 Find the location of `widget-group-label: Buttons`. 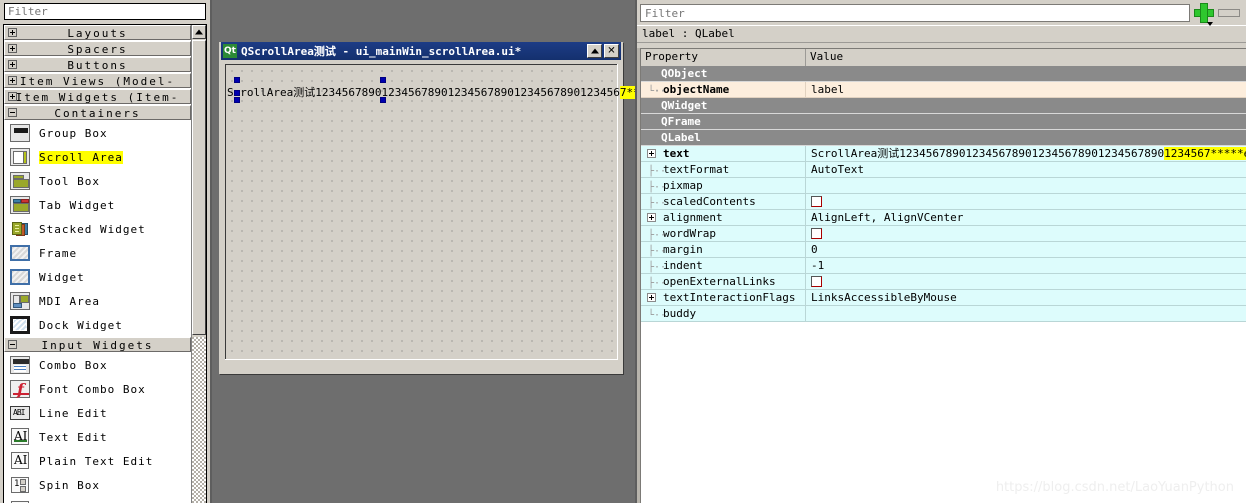

widget-group-label: Buttons is located at coordinates (97, 65).